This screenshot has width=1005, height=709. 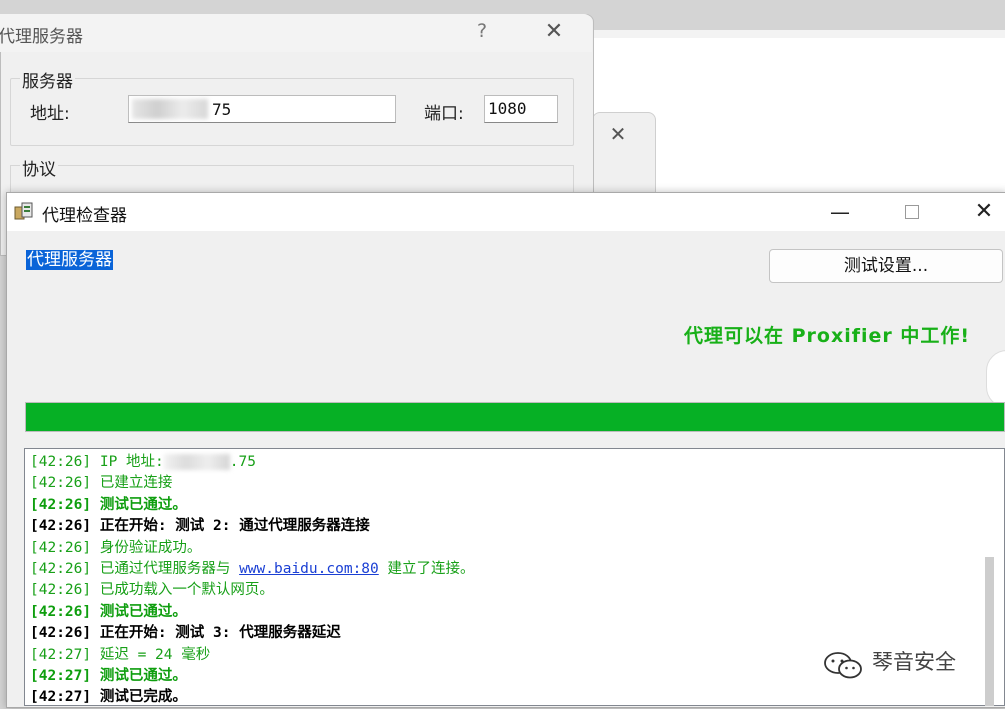 What do you see at coordinates (196, 462) in the screenshot?
I see `ip-redaction` at bounding box center [196, 462].